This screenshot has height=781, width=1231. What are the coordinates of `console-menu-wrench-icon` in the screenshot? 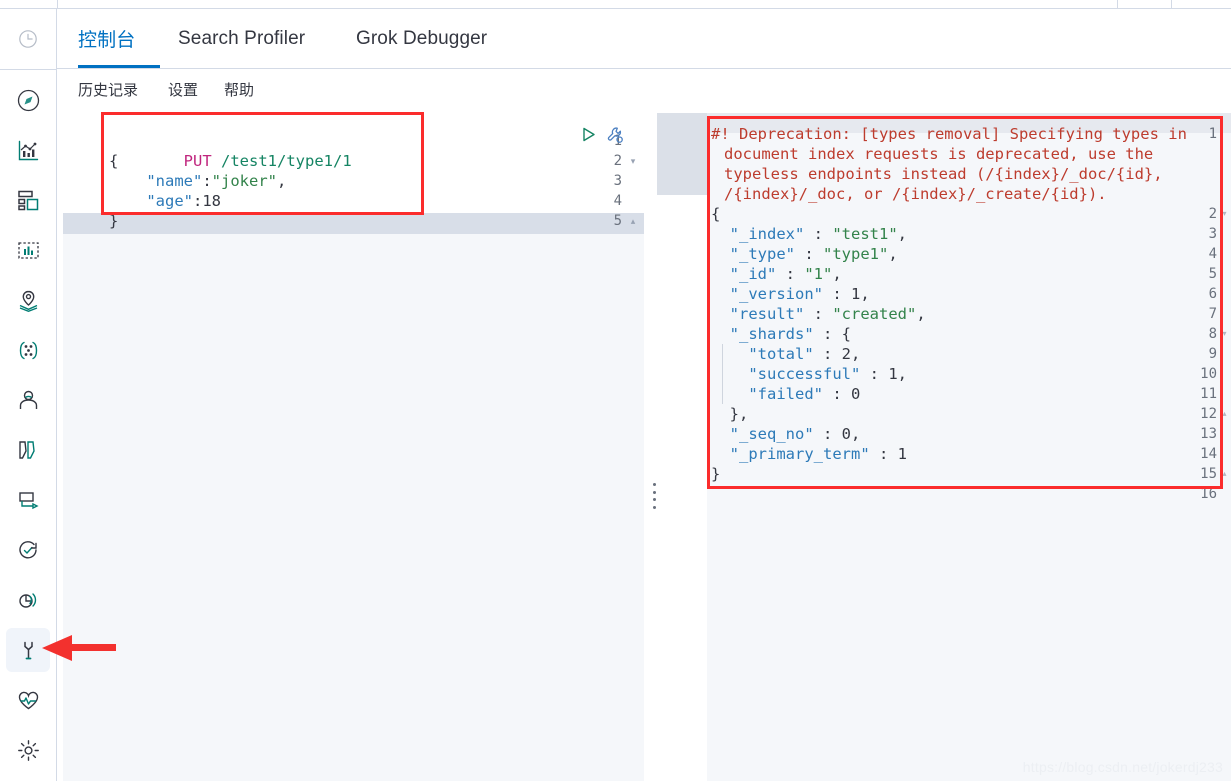 It's located at (615, 138).